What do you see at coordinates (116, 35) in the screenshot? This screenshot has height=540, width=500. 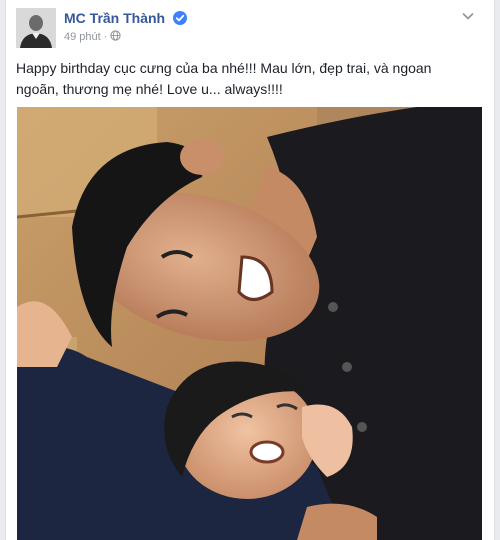 I see `globe-icon` at bounding box center [116, 35].